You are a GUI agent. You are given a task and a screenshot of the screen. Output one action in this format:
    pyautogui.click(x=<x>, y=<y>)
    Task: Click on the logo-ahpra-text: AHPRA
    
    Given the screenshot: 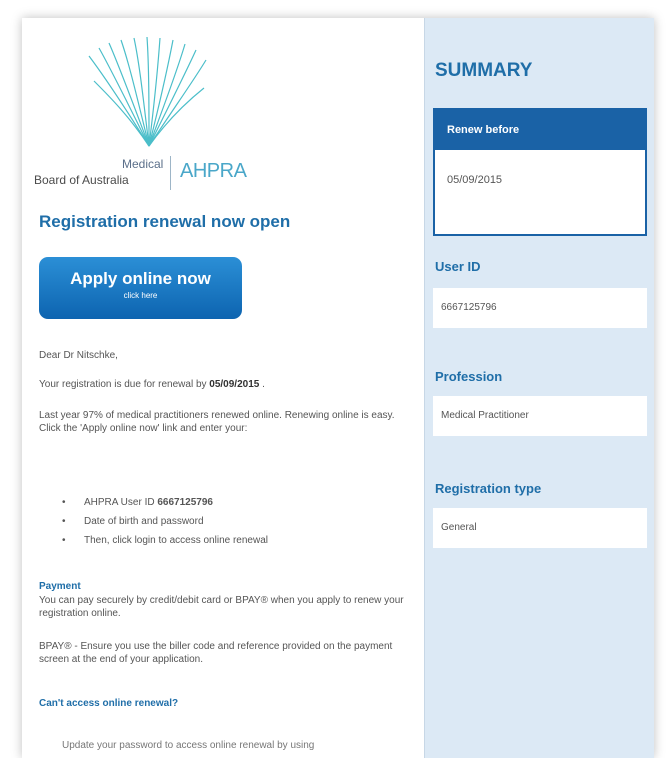 What is the action you would take?
    pyautogui.click(x=213, y=171)
    